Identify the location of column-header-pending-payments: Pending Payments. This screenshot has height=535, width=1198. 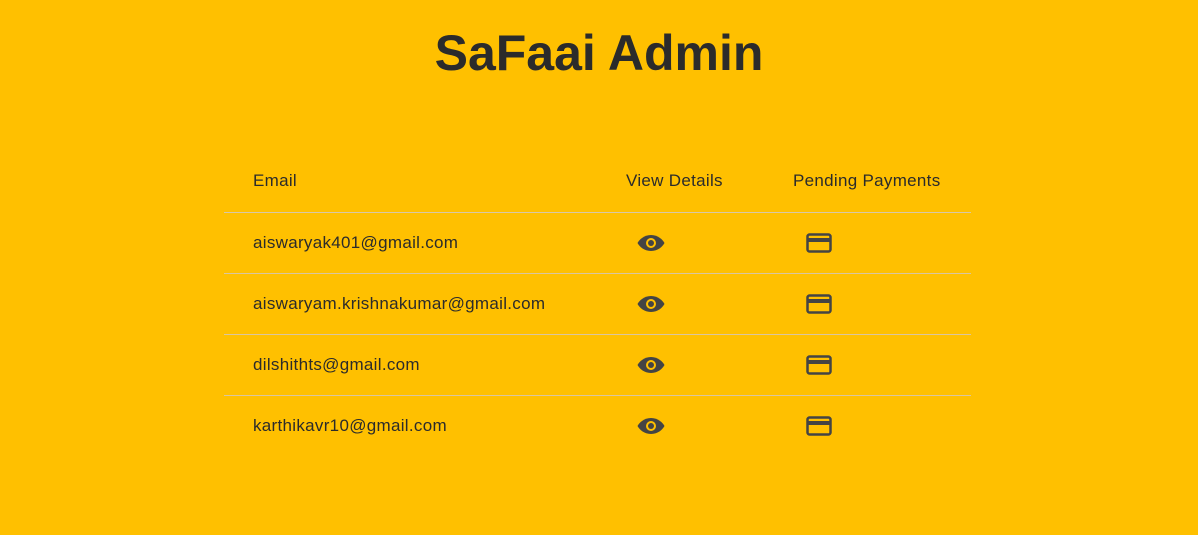
(867, 180).